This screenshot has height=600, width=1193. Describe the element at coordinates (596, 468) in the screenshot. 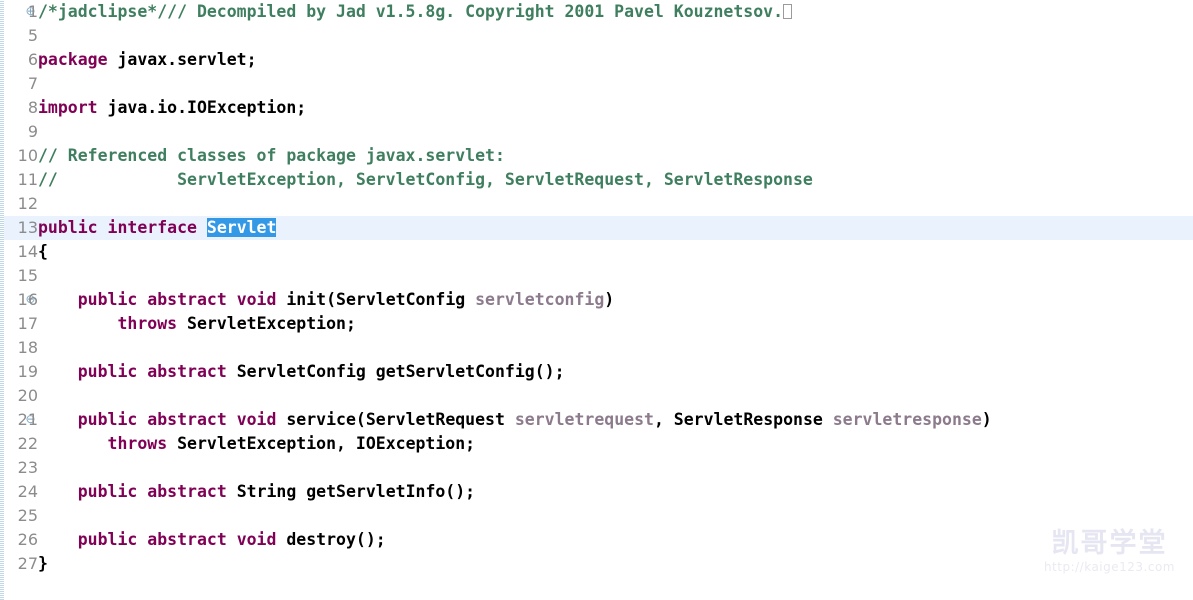

I see `code-line: 23` at that location.